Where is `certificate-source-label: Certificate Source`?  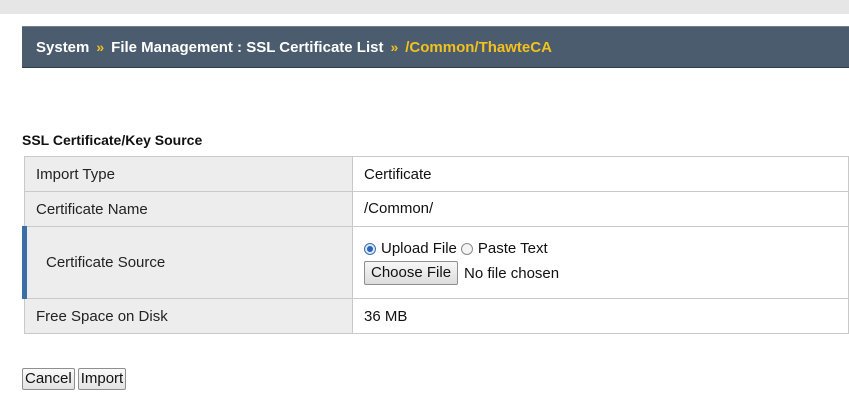 certificate-source-label: Certificate Source is located at coordinates (187, 262).